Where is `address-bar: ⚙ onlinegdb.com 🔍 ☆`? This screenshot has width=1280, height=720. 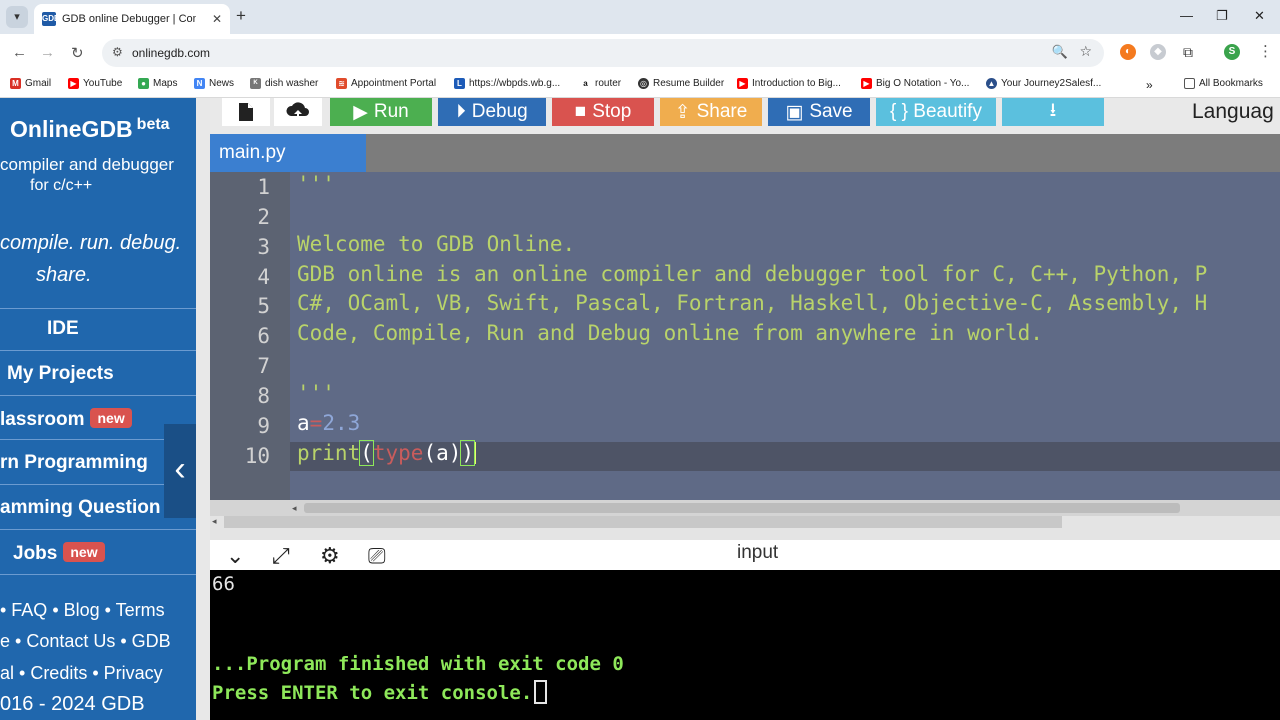
address-bar: ⚙ onlinegdb.com 🔍 ☆ is located at coordinates (603, 53).